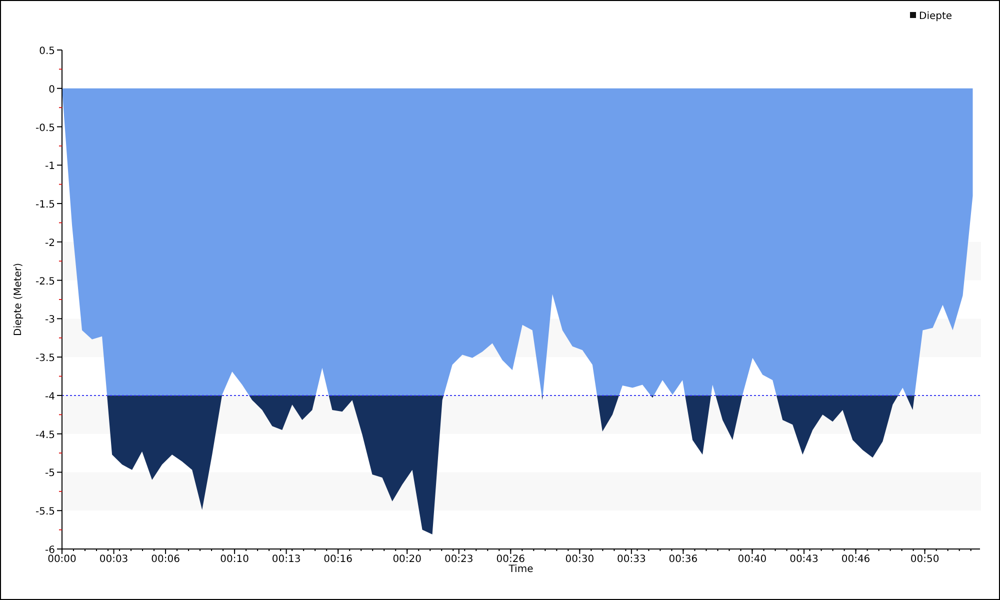 The height and width of the screenshot is (600, 1000). I want to click on x-tick-label: 00:40, so click(752, 559).